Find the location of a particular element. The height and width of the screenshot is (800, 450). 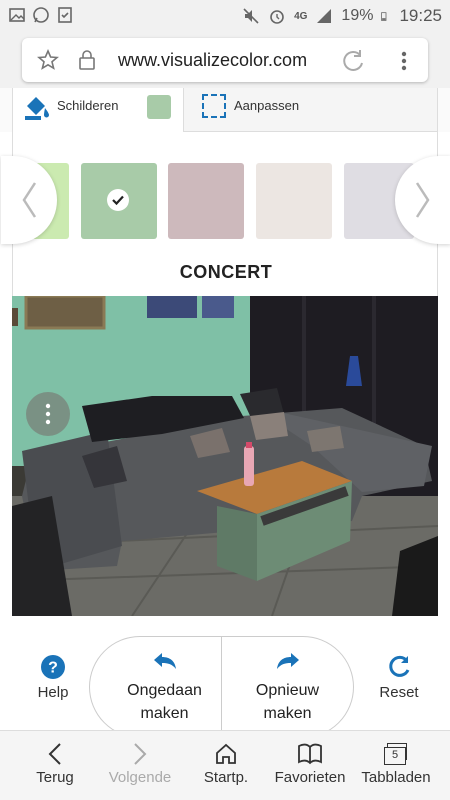

alarm-icon is located at coordinates (277, 17).